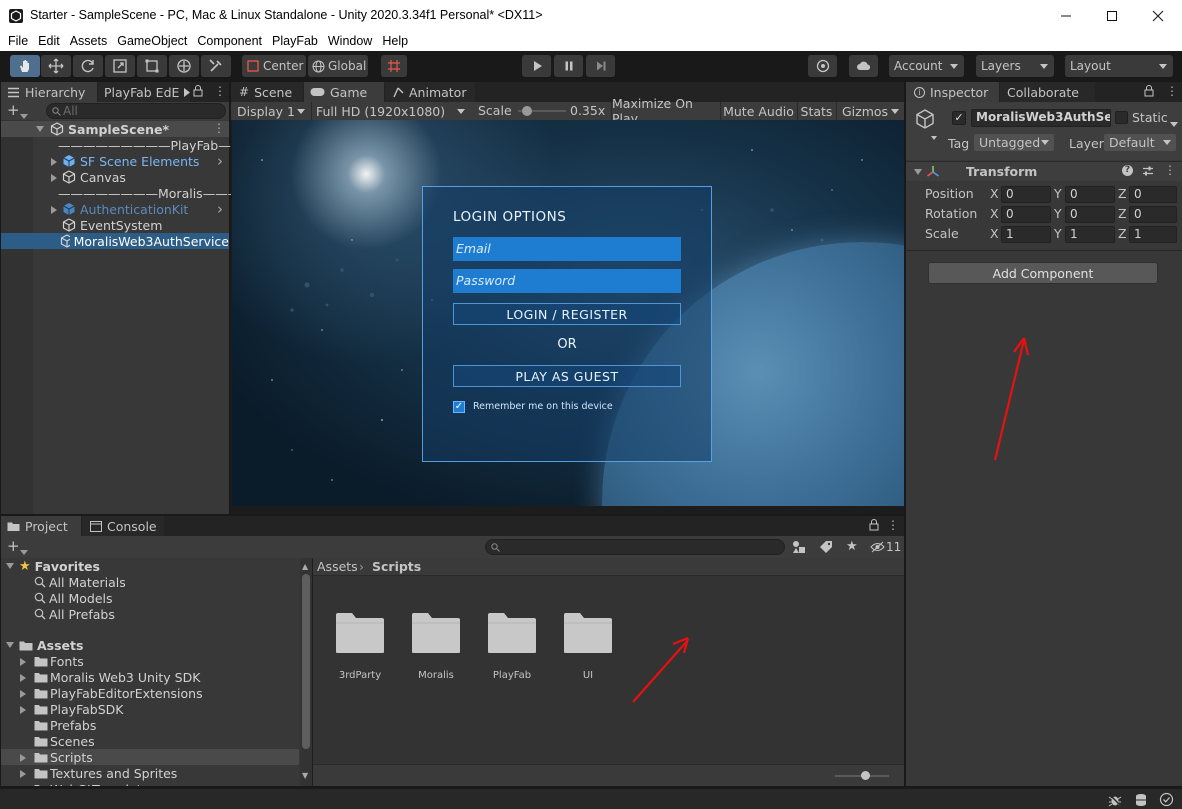  What do you see at coordinates (150, 757) in the screenshot?
I see `asset-folder-item: Scripts` at bounding box center [150, 757].